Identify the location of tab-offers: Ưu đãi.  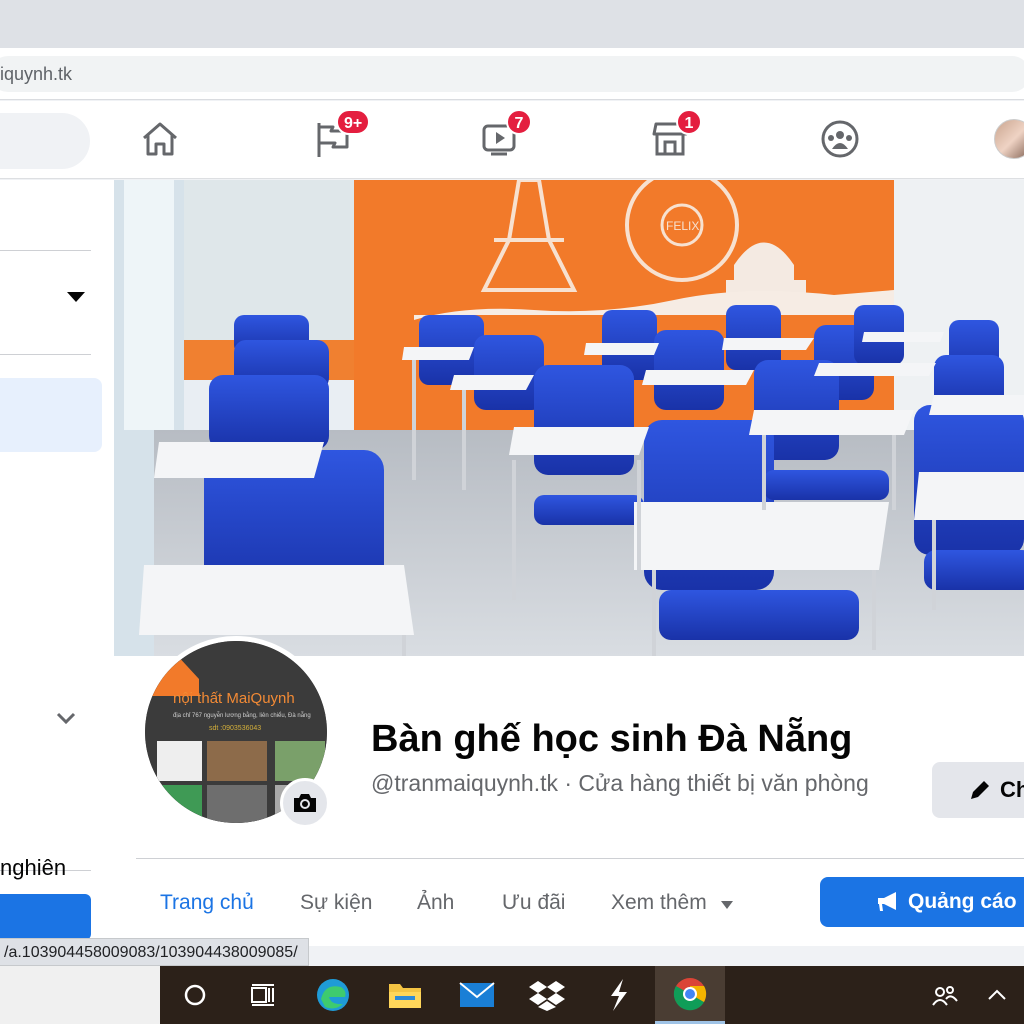
(533, 903).